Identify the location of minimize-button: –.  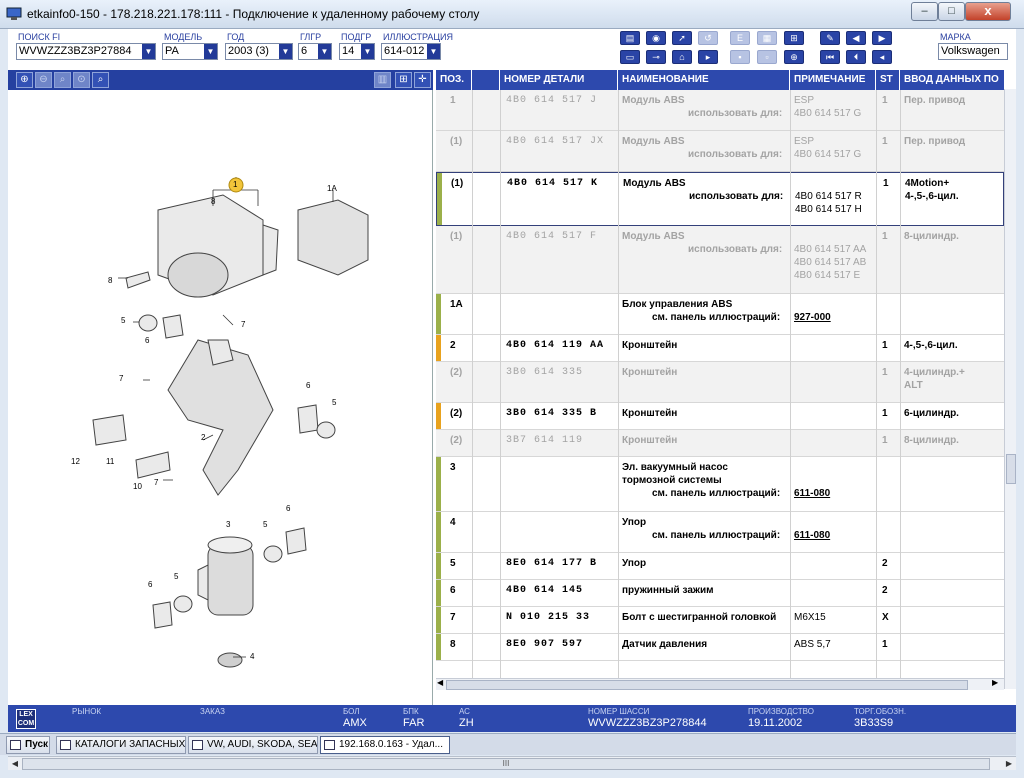
(924, 11).